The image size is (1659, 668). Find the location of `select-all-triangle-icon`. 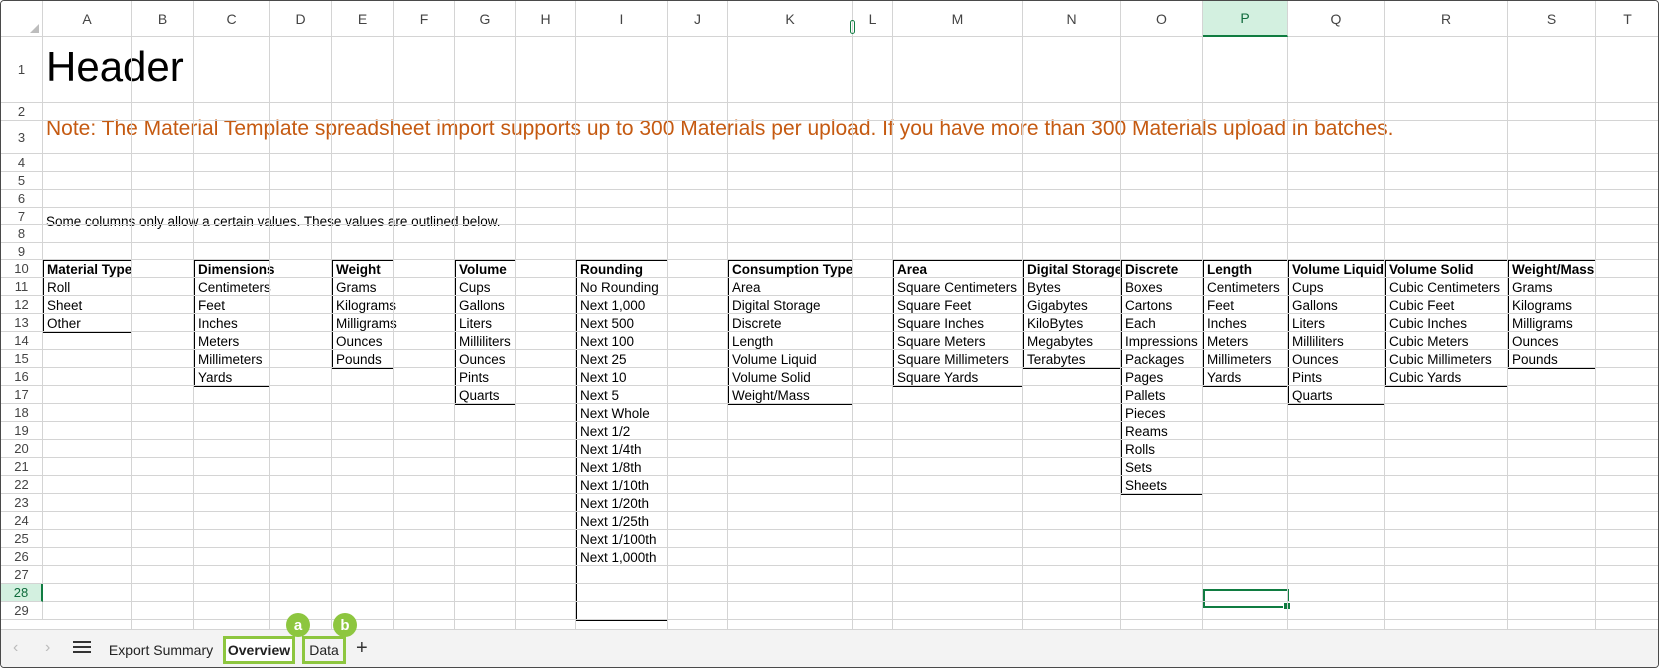

select-all-triangle-icon is located at coordinates (34, 28).